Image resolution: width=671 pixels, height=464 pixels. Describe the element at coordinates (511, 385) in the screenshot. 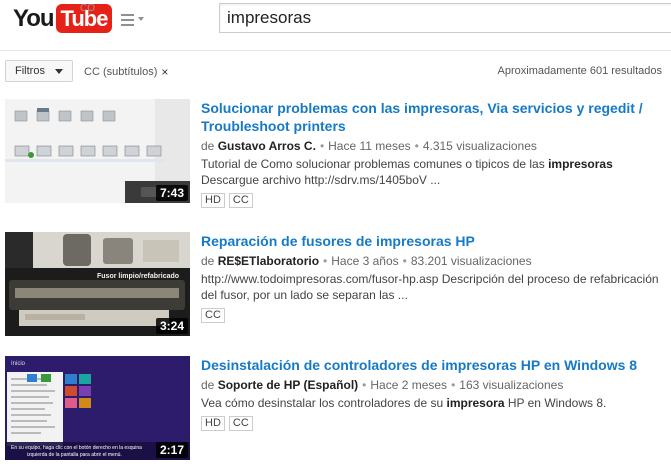

I see `view-count: 163 visualizaciones` at that location.